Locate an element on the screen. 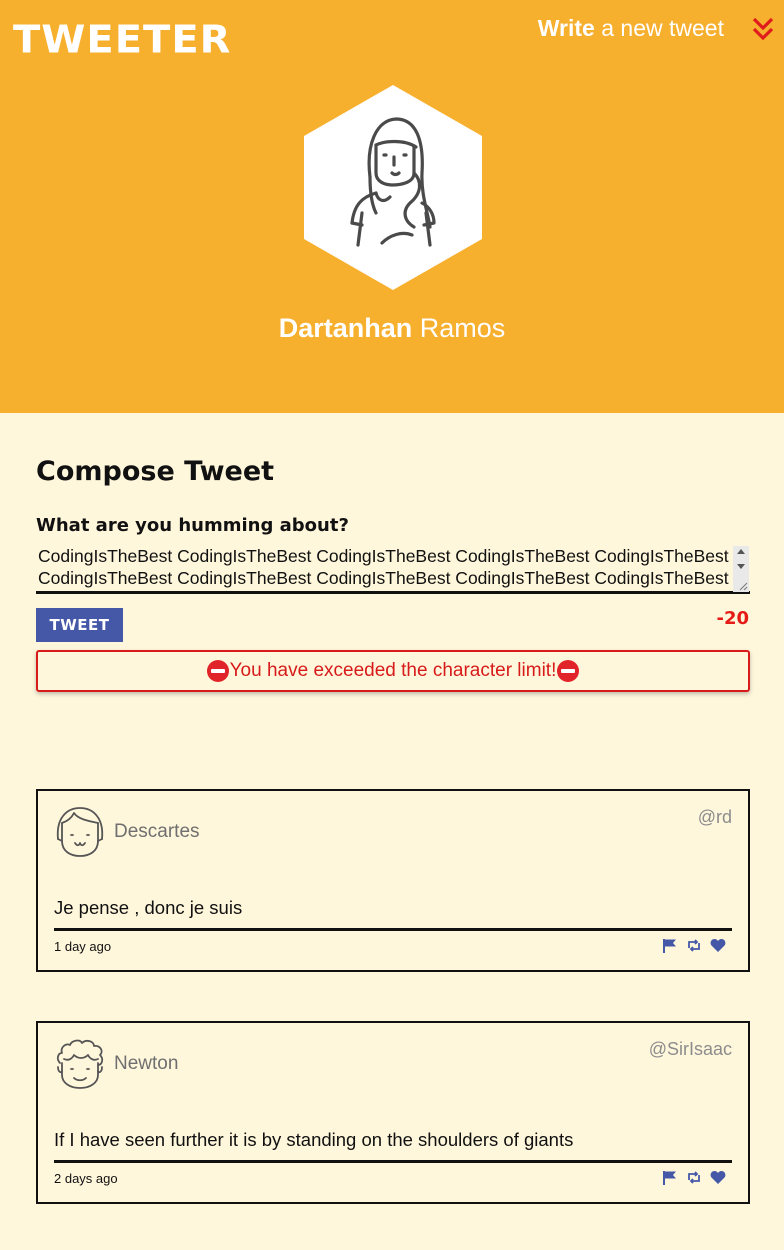 The height and width of the screenshot is (1250, 784). tweet-author-name: Newton is located at coordinates (146, 1063).